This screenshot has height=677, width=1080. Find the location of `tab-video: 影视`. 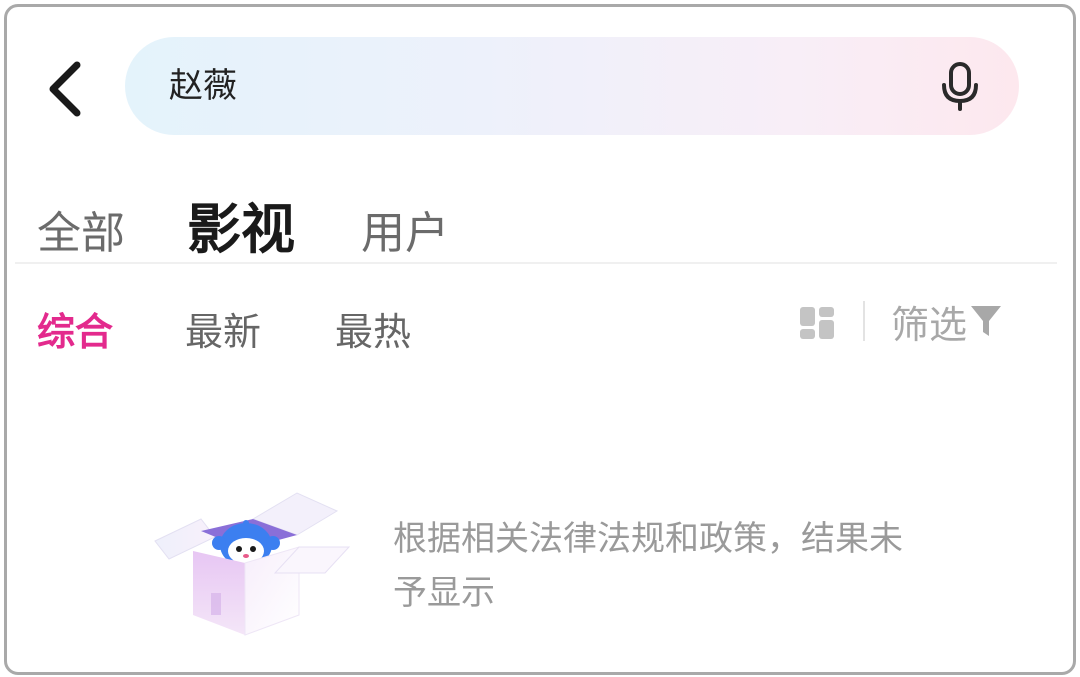

tab-video: 影视 is located at coordinates (241, 224).